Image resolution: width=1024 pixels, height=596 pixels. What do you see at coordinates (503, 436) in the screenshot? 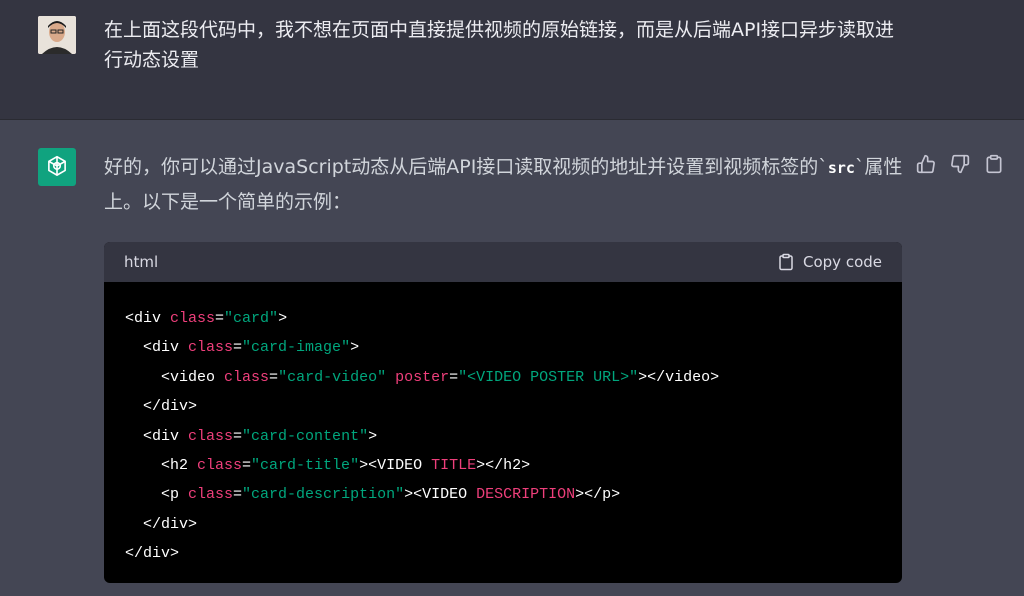
I see `code-line: <div class="card-content">` at bounding box center [503, 436].